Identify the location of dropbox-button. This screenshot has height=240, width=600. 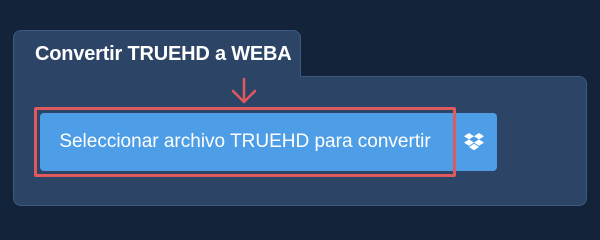
(473, 142).